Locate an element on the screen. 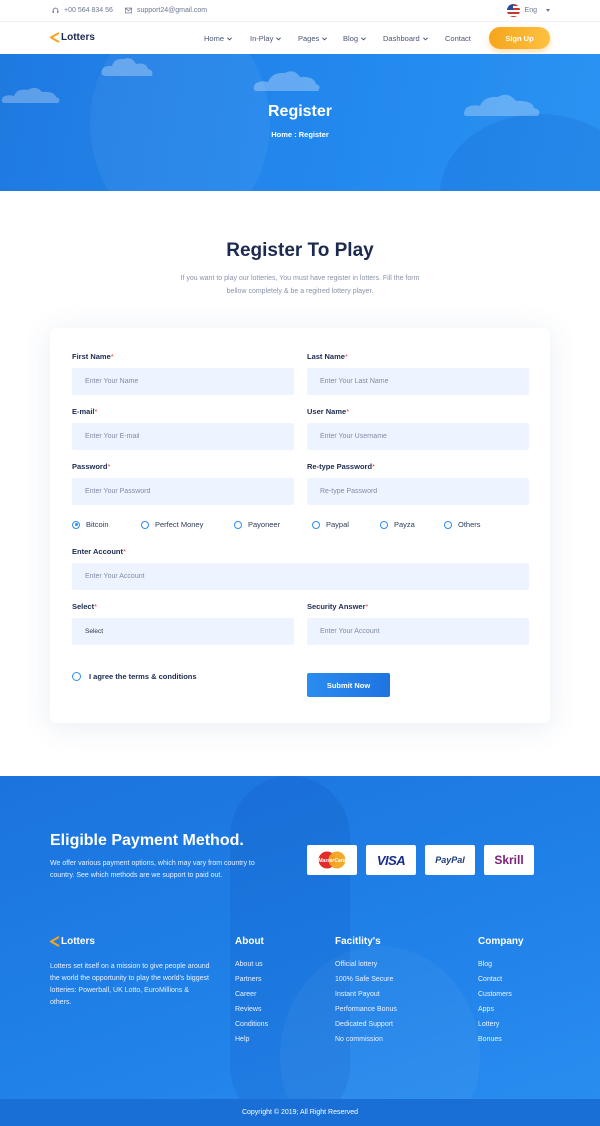  label-text: Password is located at coordinates (90, 466).